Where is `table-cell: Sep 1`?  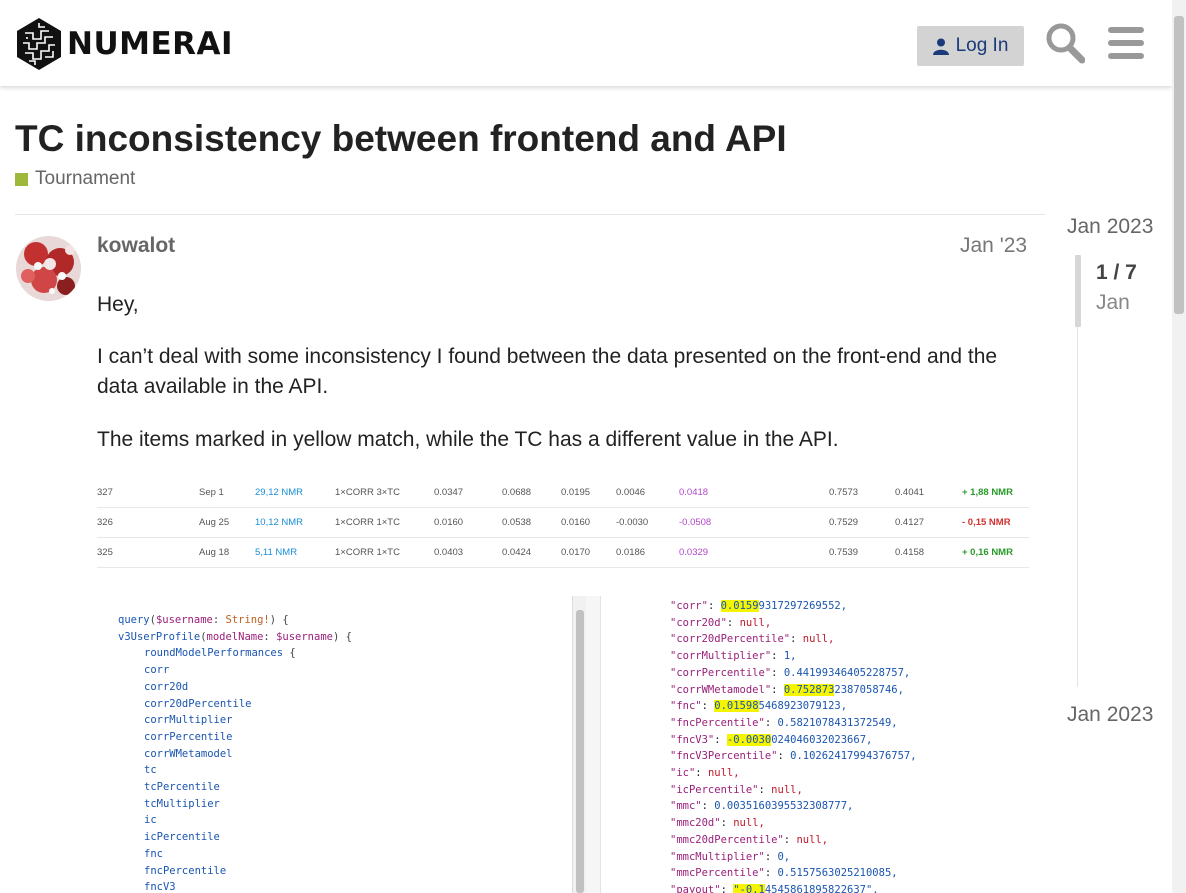 table-cell: Sep 1 is located at coordinates (211, 492).